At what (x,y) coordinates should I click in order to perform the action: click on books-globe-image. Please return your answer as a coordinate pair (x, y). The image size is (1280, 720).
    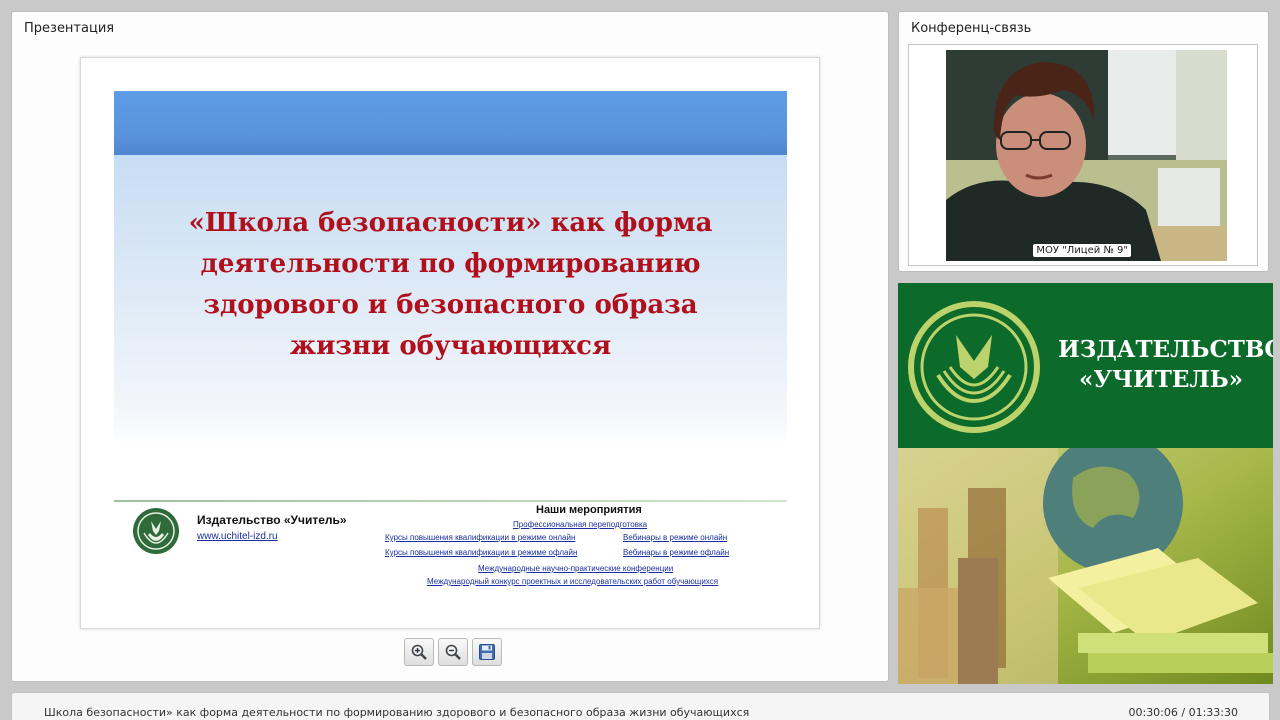
    Looking at the image, I should click on (1085, 566).